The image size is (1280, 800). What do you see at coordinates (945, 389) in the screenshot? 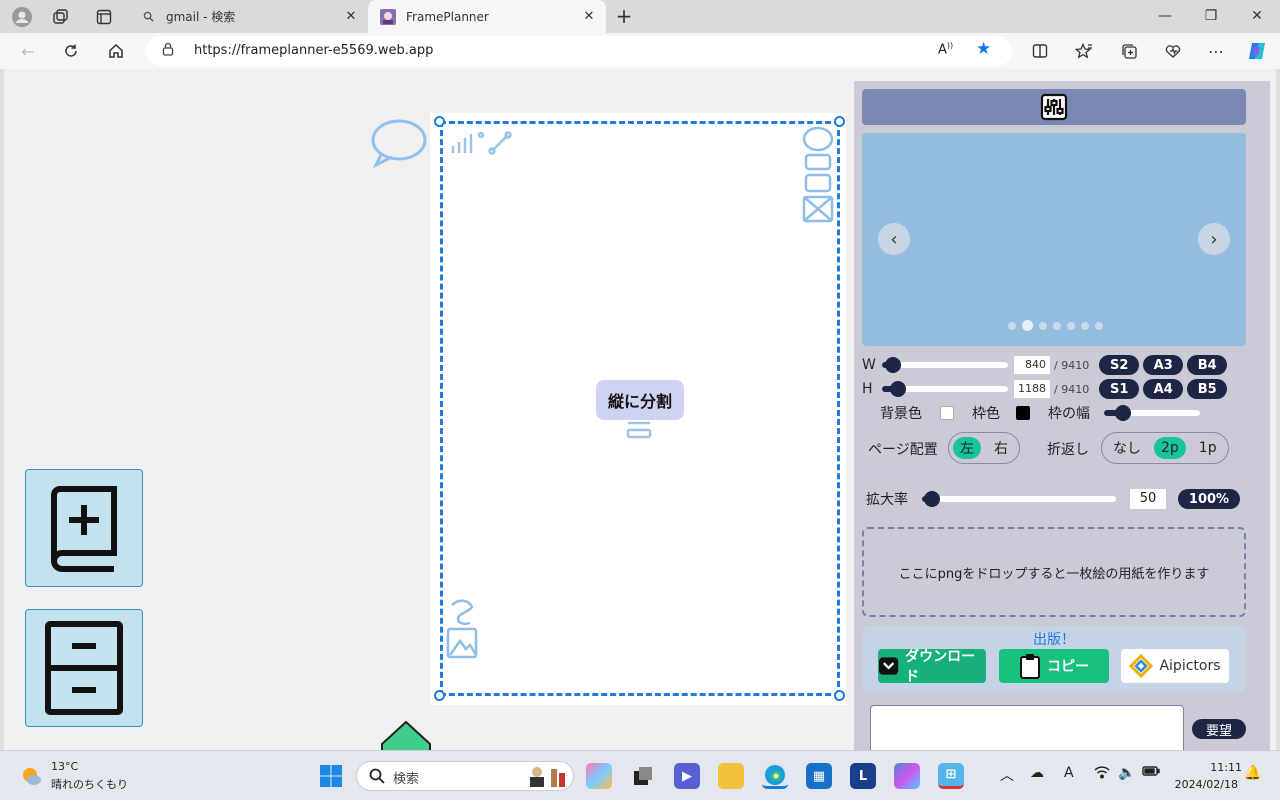
I see `height-slider` at bounding box center [945, 389].